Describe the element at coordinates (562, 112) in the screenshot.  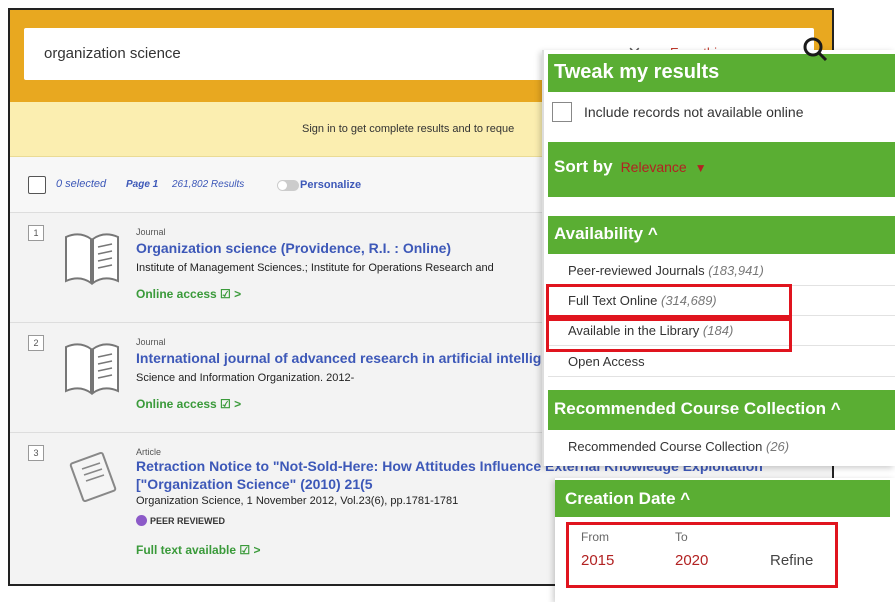
I see `include-records-checkbox` at that location.